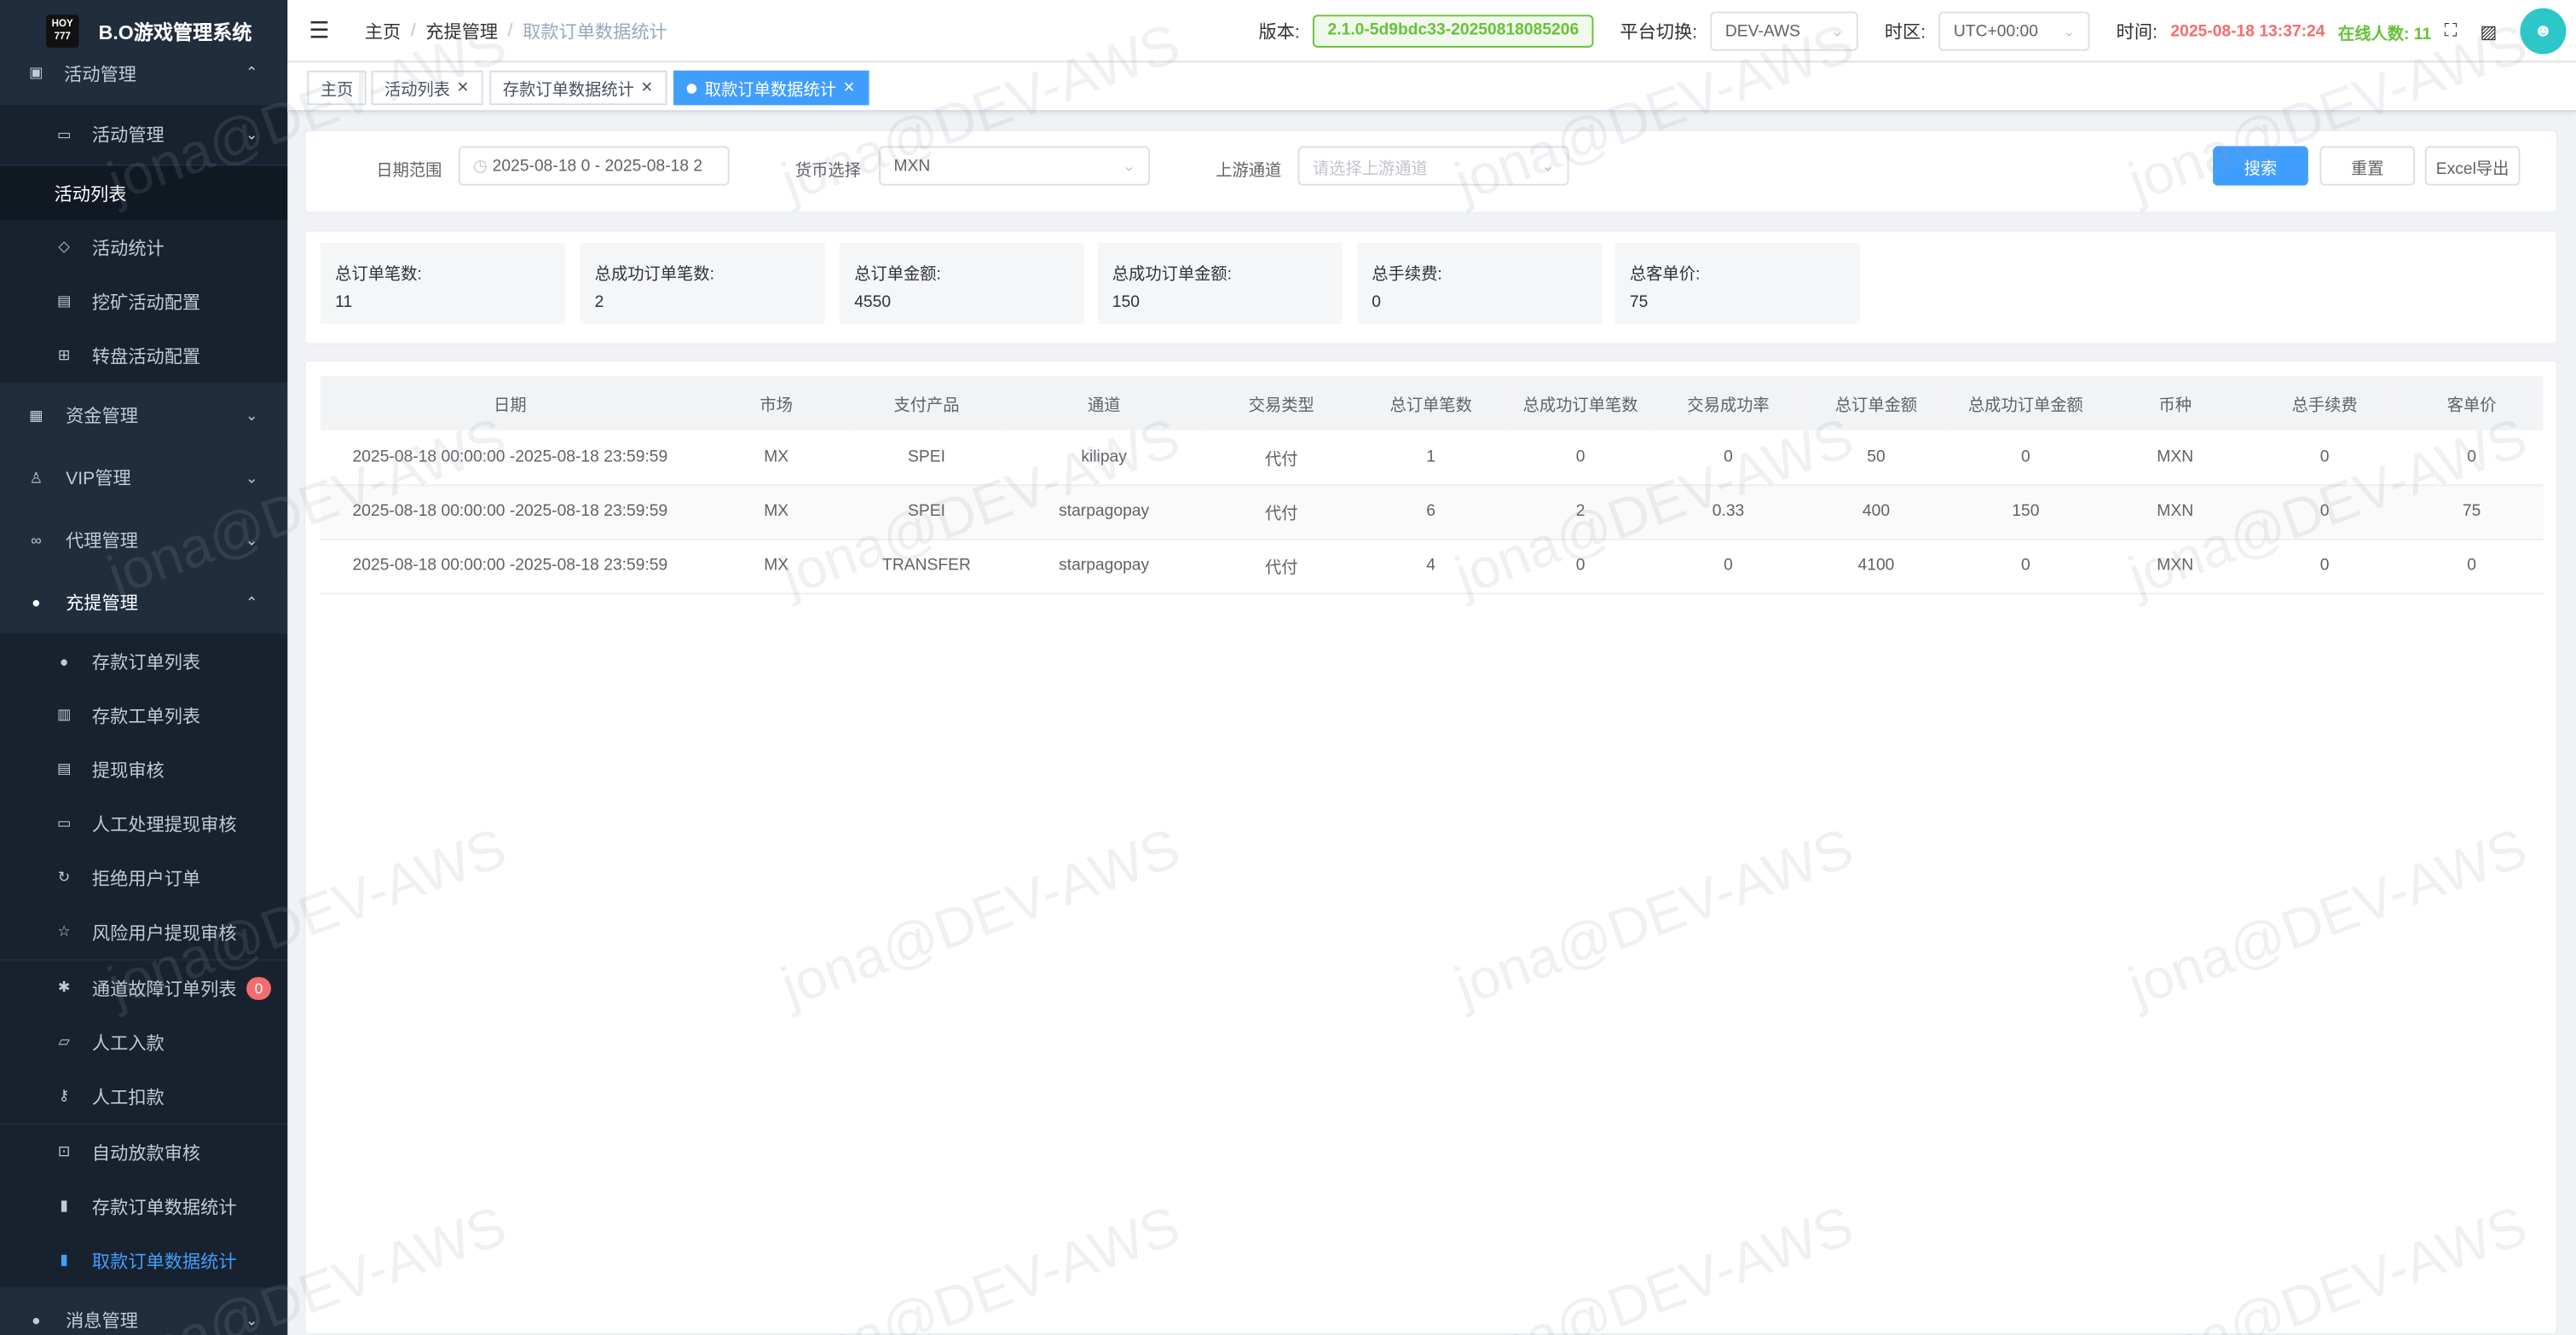  Describe the element at coordinates (2472, 403) in the screenshot. I see `column-header: 客单价` at that location.